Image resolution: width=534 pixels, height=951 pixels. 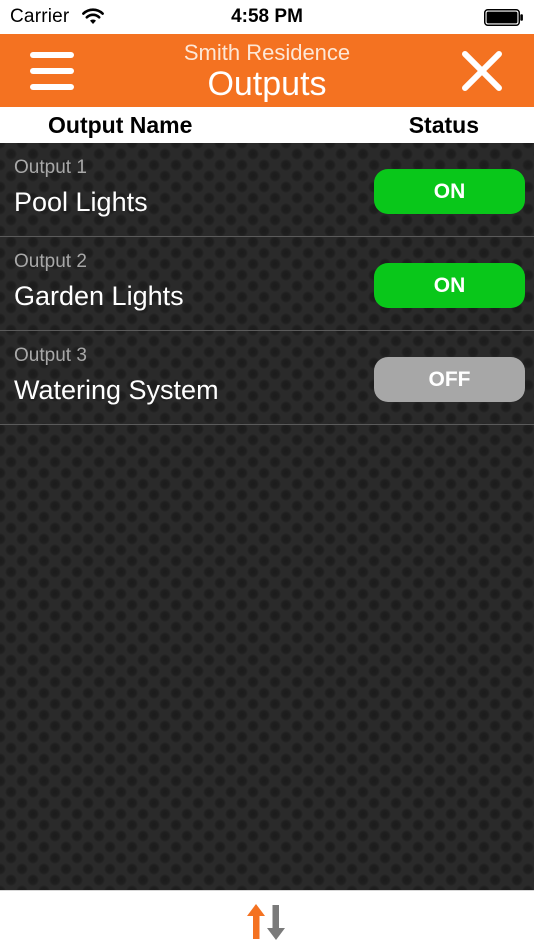 I want to click on output-number: Output 3, so click(x=50, y=355).